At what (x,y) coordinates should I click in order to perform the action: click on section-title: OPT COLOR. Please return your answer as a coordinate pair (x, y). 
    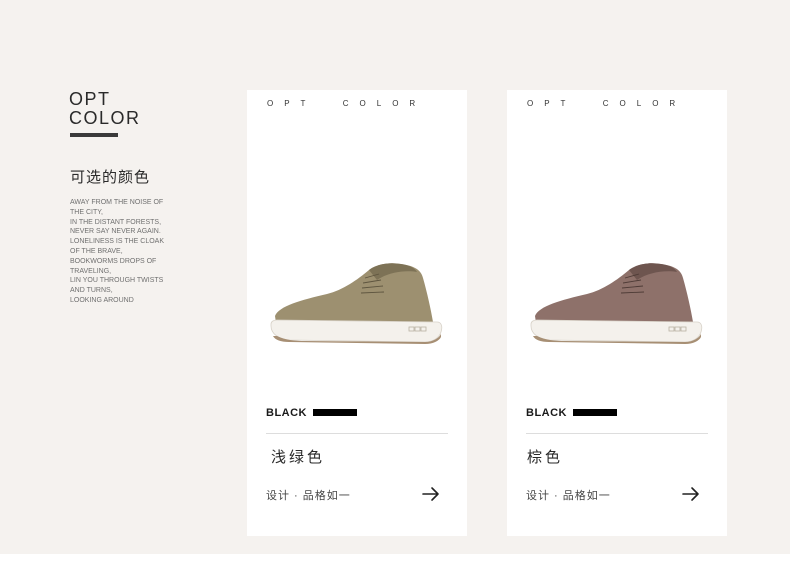
    Looking at the image, I should click on (105, 109).